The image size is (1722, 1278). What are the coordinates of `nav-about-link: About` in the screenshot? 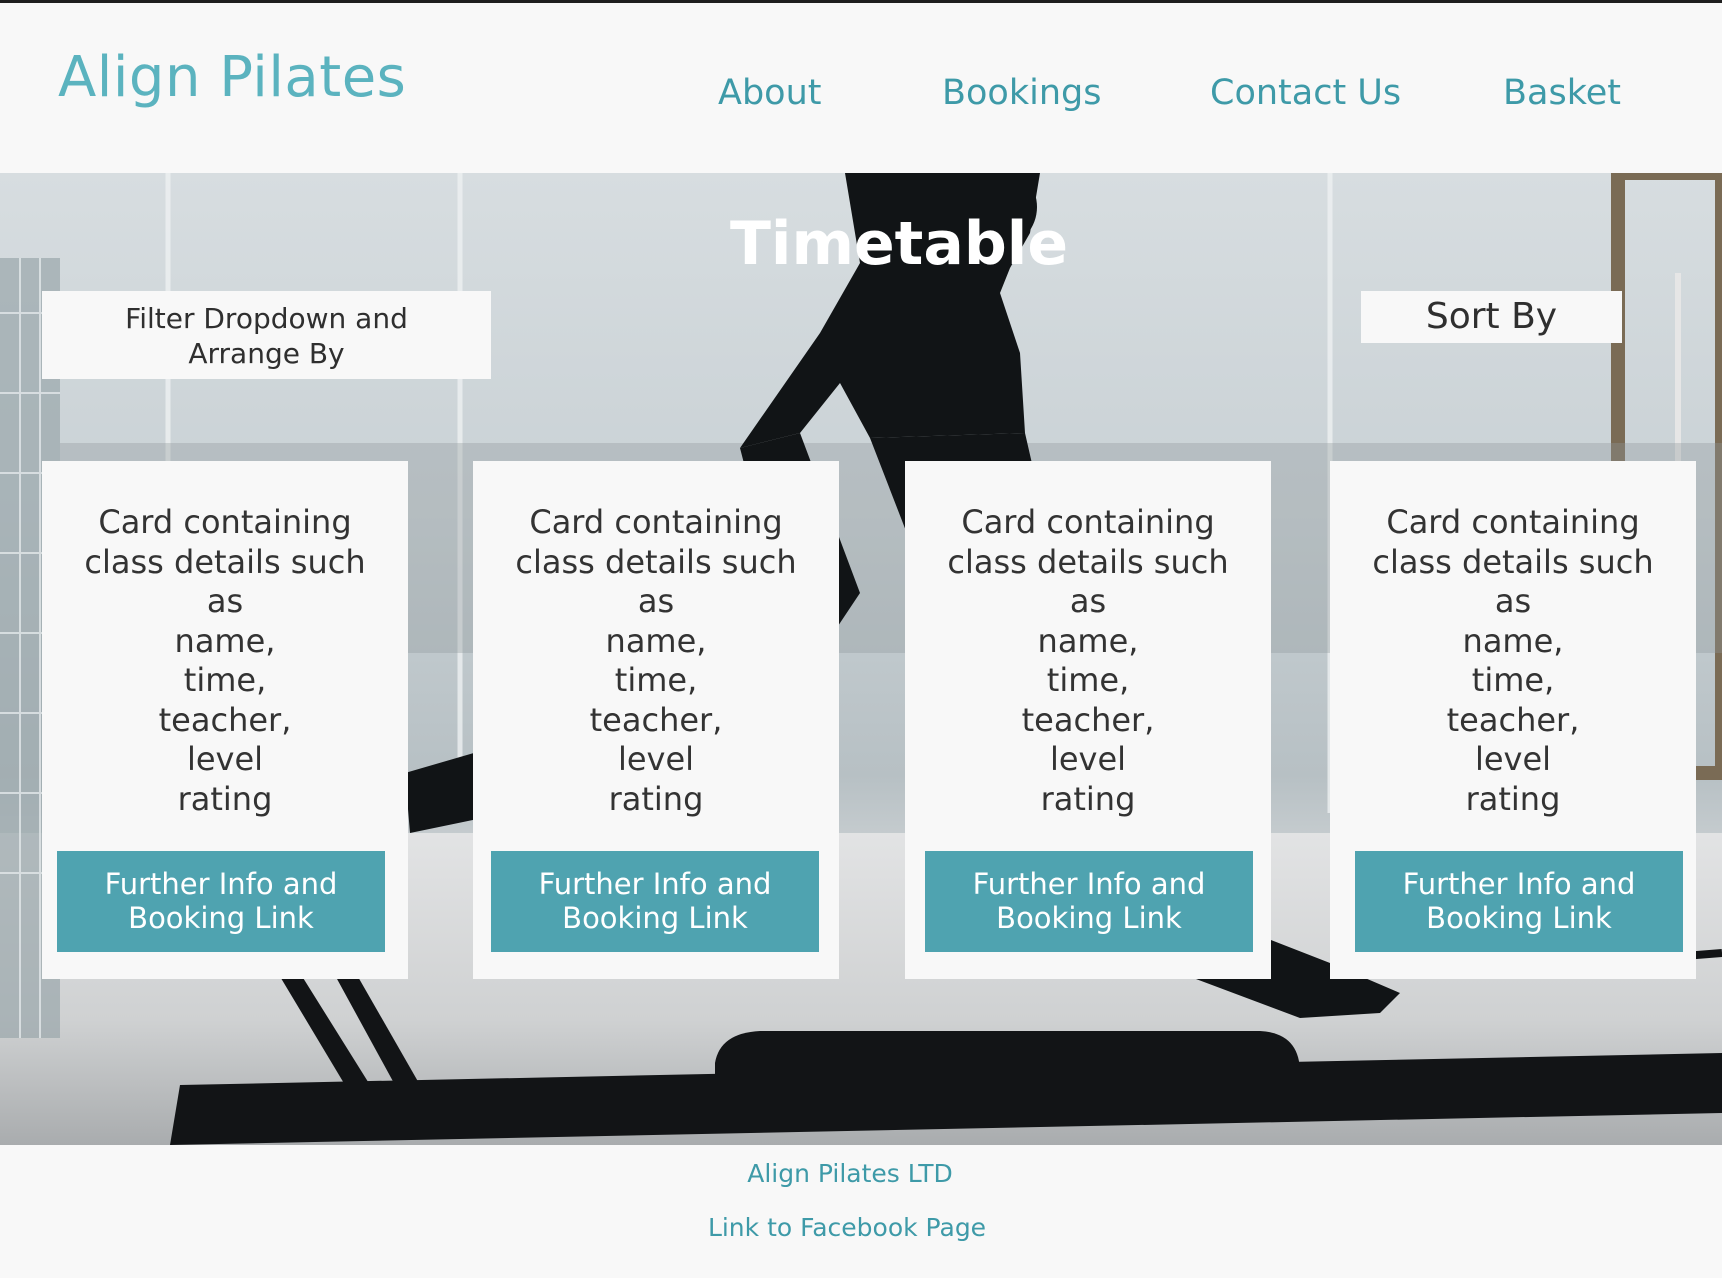 It's located at (769, 93).